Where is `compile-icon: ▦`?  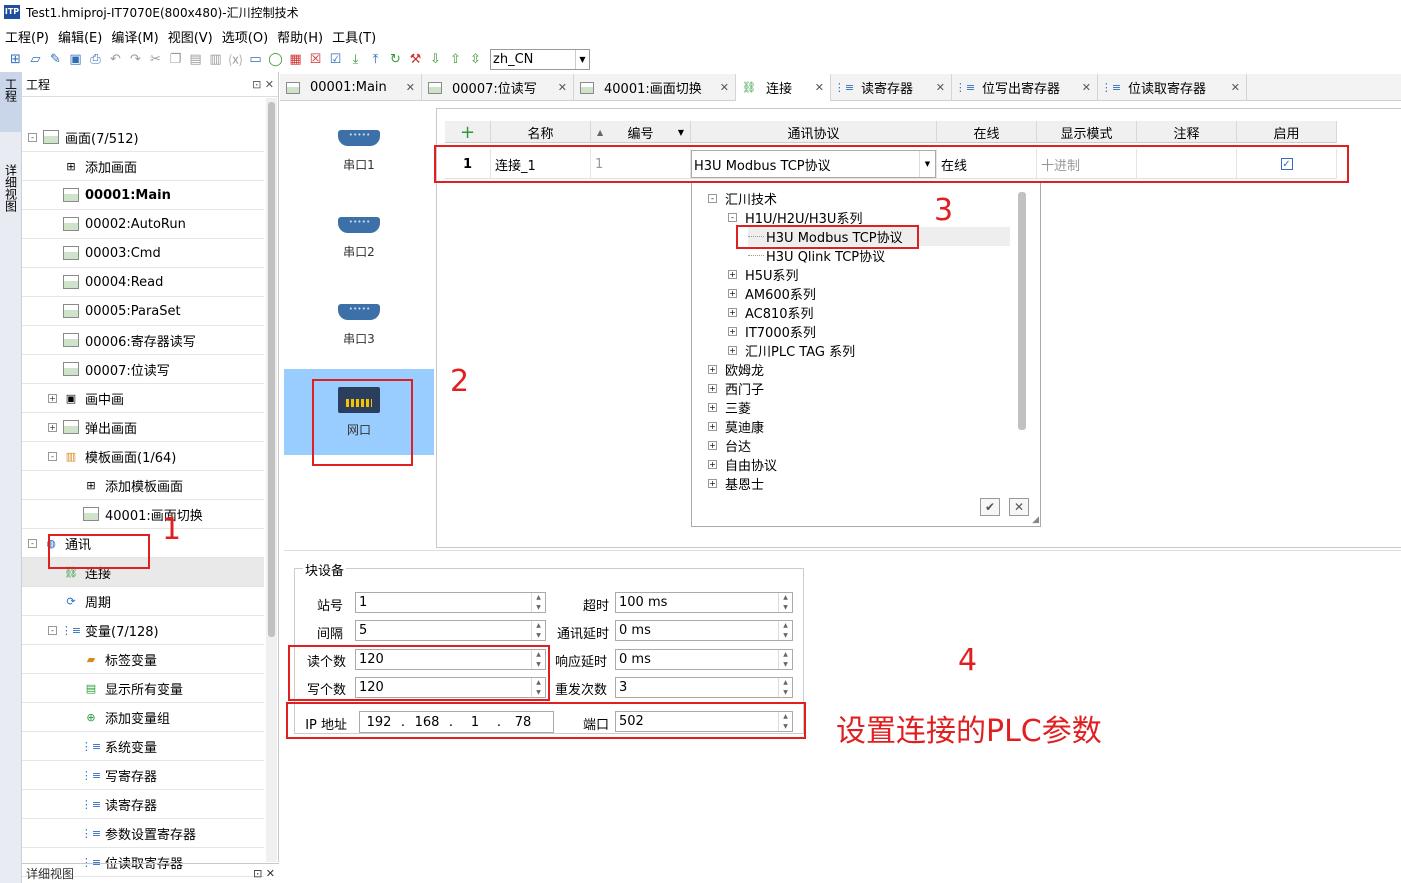 compile-icon: ▦ is located at coordinates (295, 59).